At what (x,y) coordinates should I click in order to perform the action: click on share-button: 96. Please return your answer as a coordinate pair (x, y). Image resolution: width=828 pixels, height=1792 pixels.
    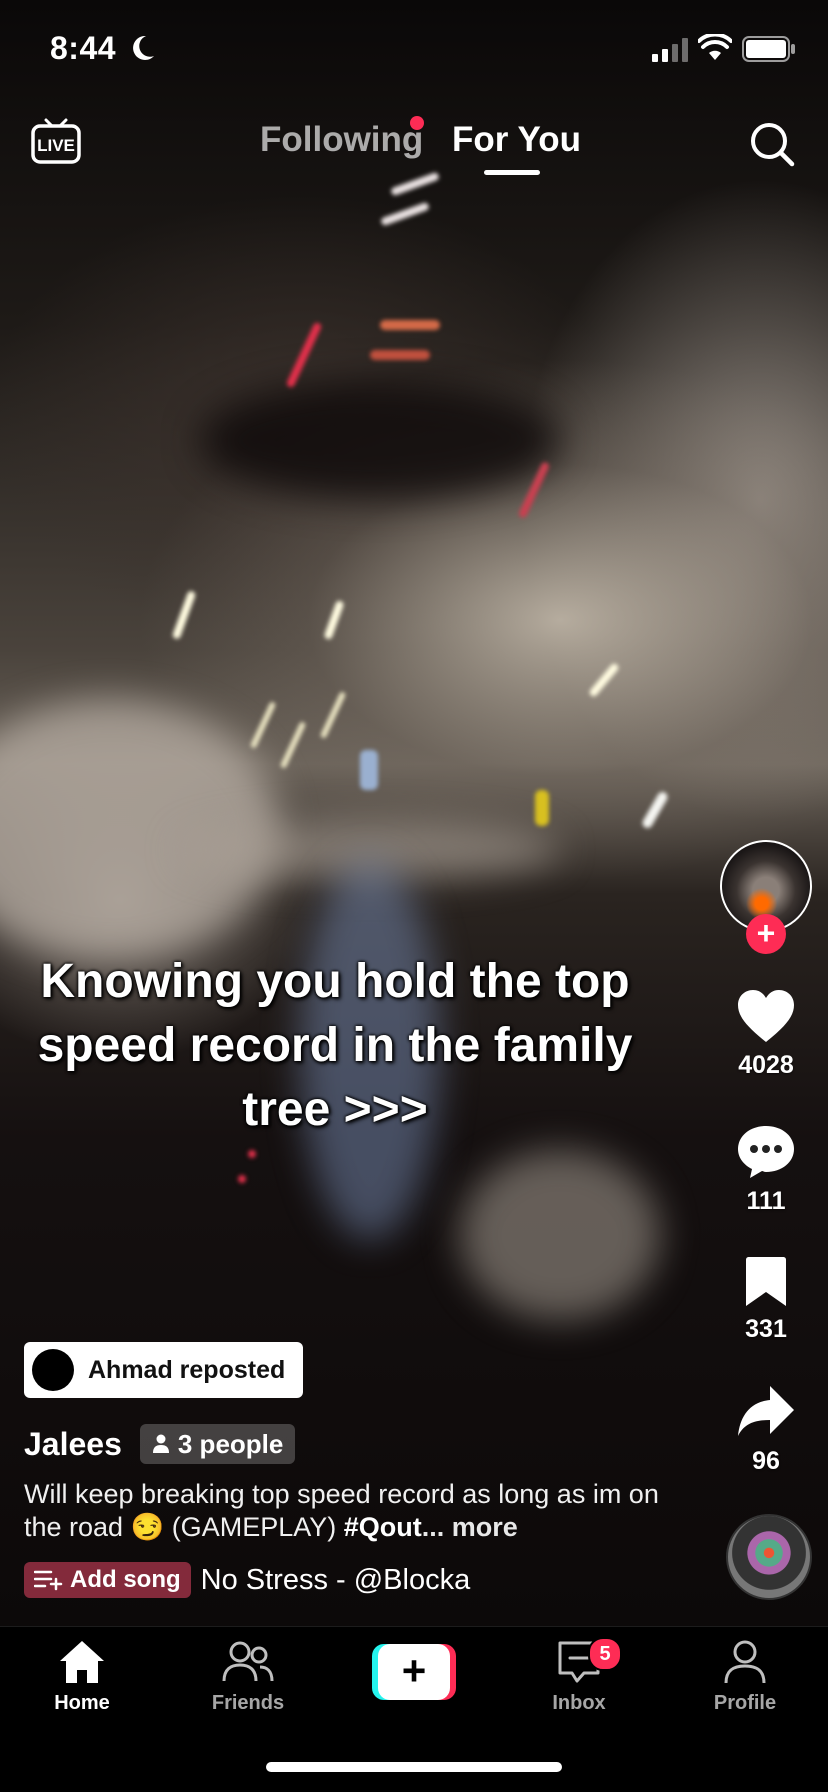
    Looking at the image, I should click on (766, 1430).